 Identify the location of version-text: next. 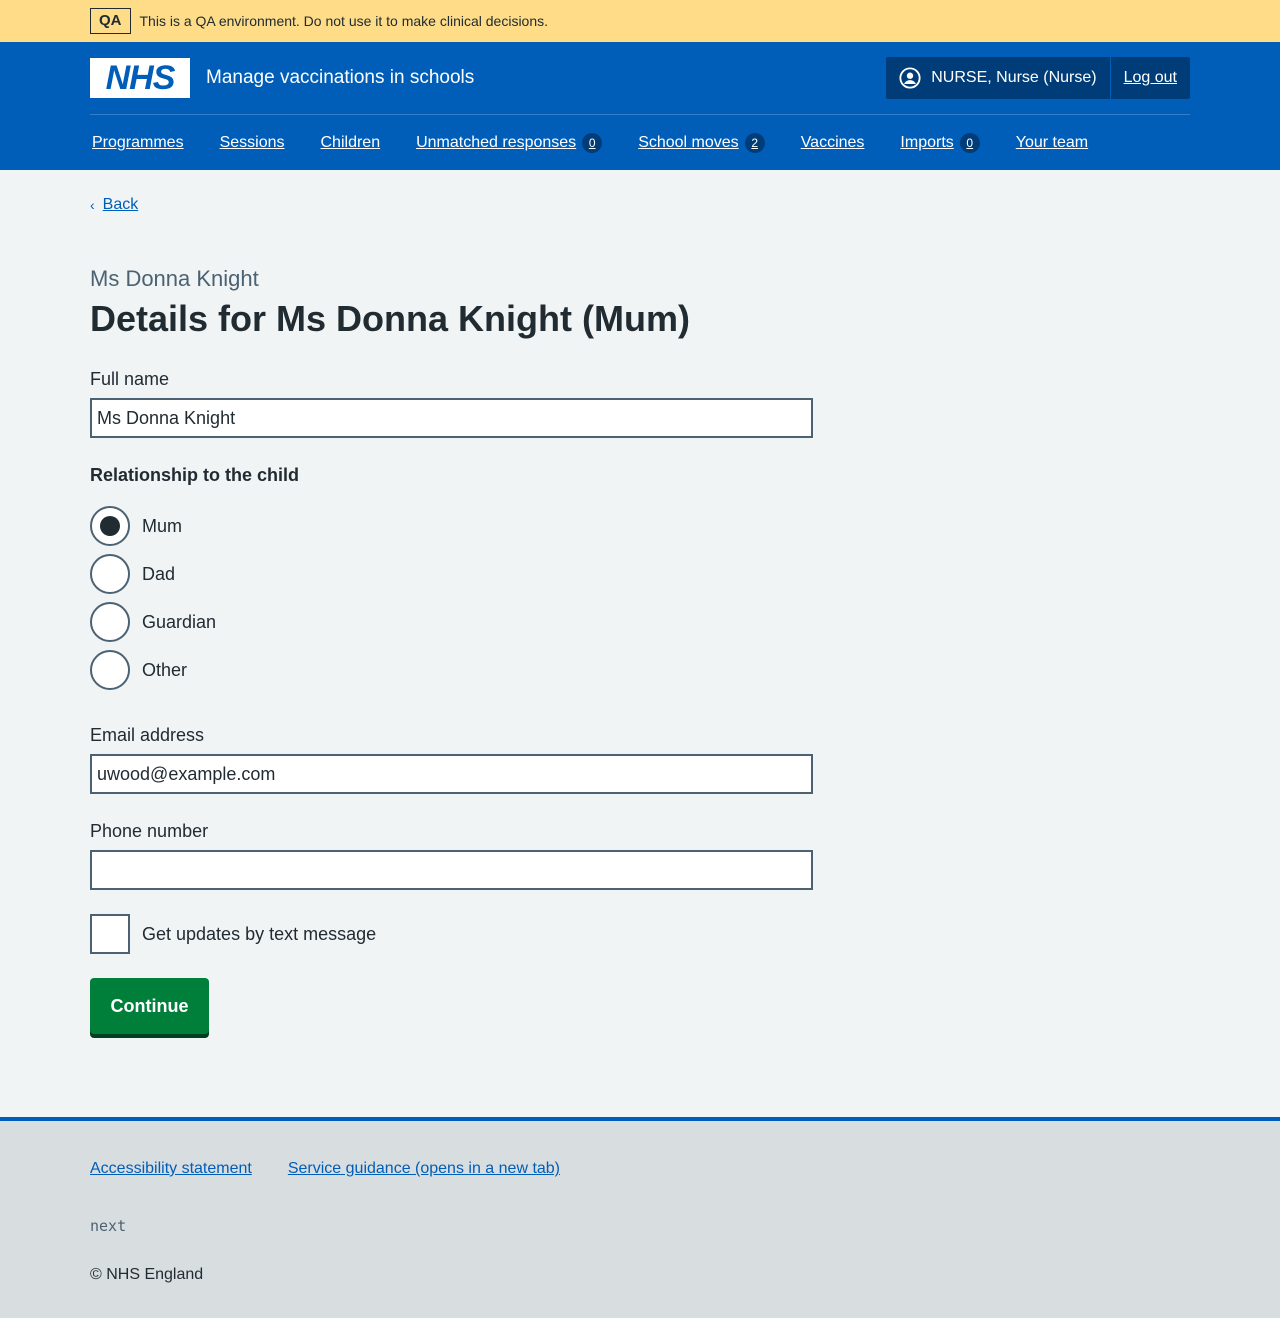
(108, 1226).